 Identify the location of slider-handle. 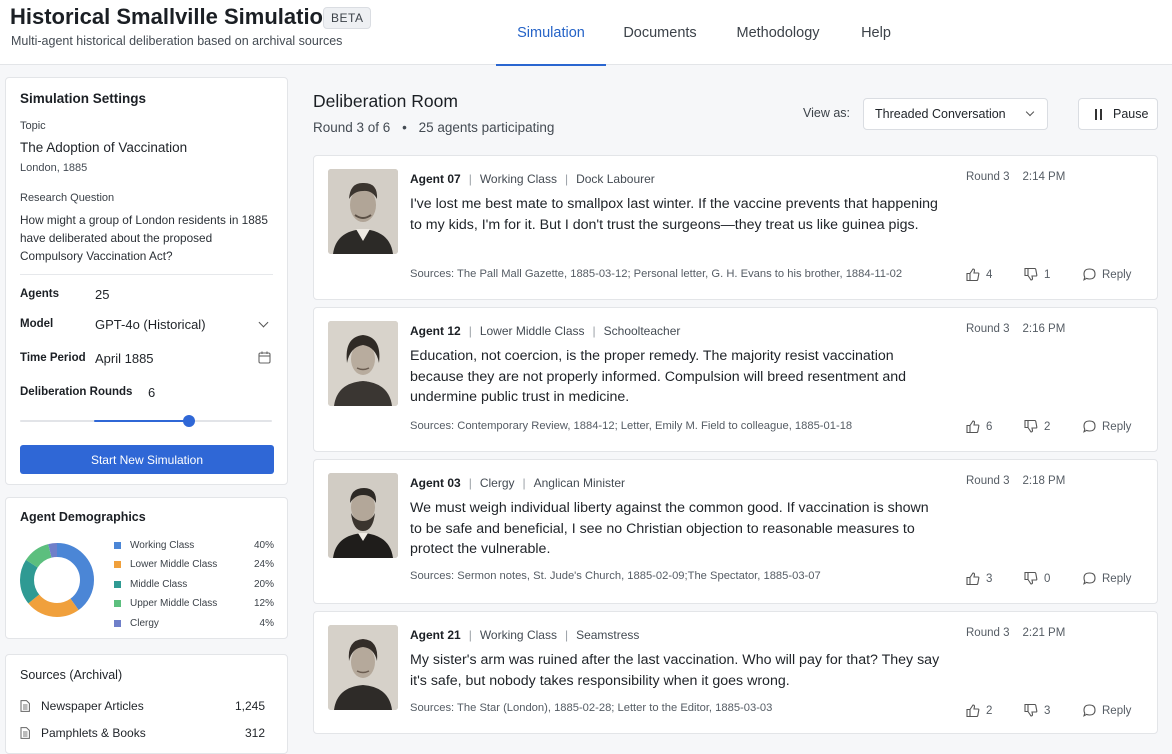
(188, 421).